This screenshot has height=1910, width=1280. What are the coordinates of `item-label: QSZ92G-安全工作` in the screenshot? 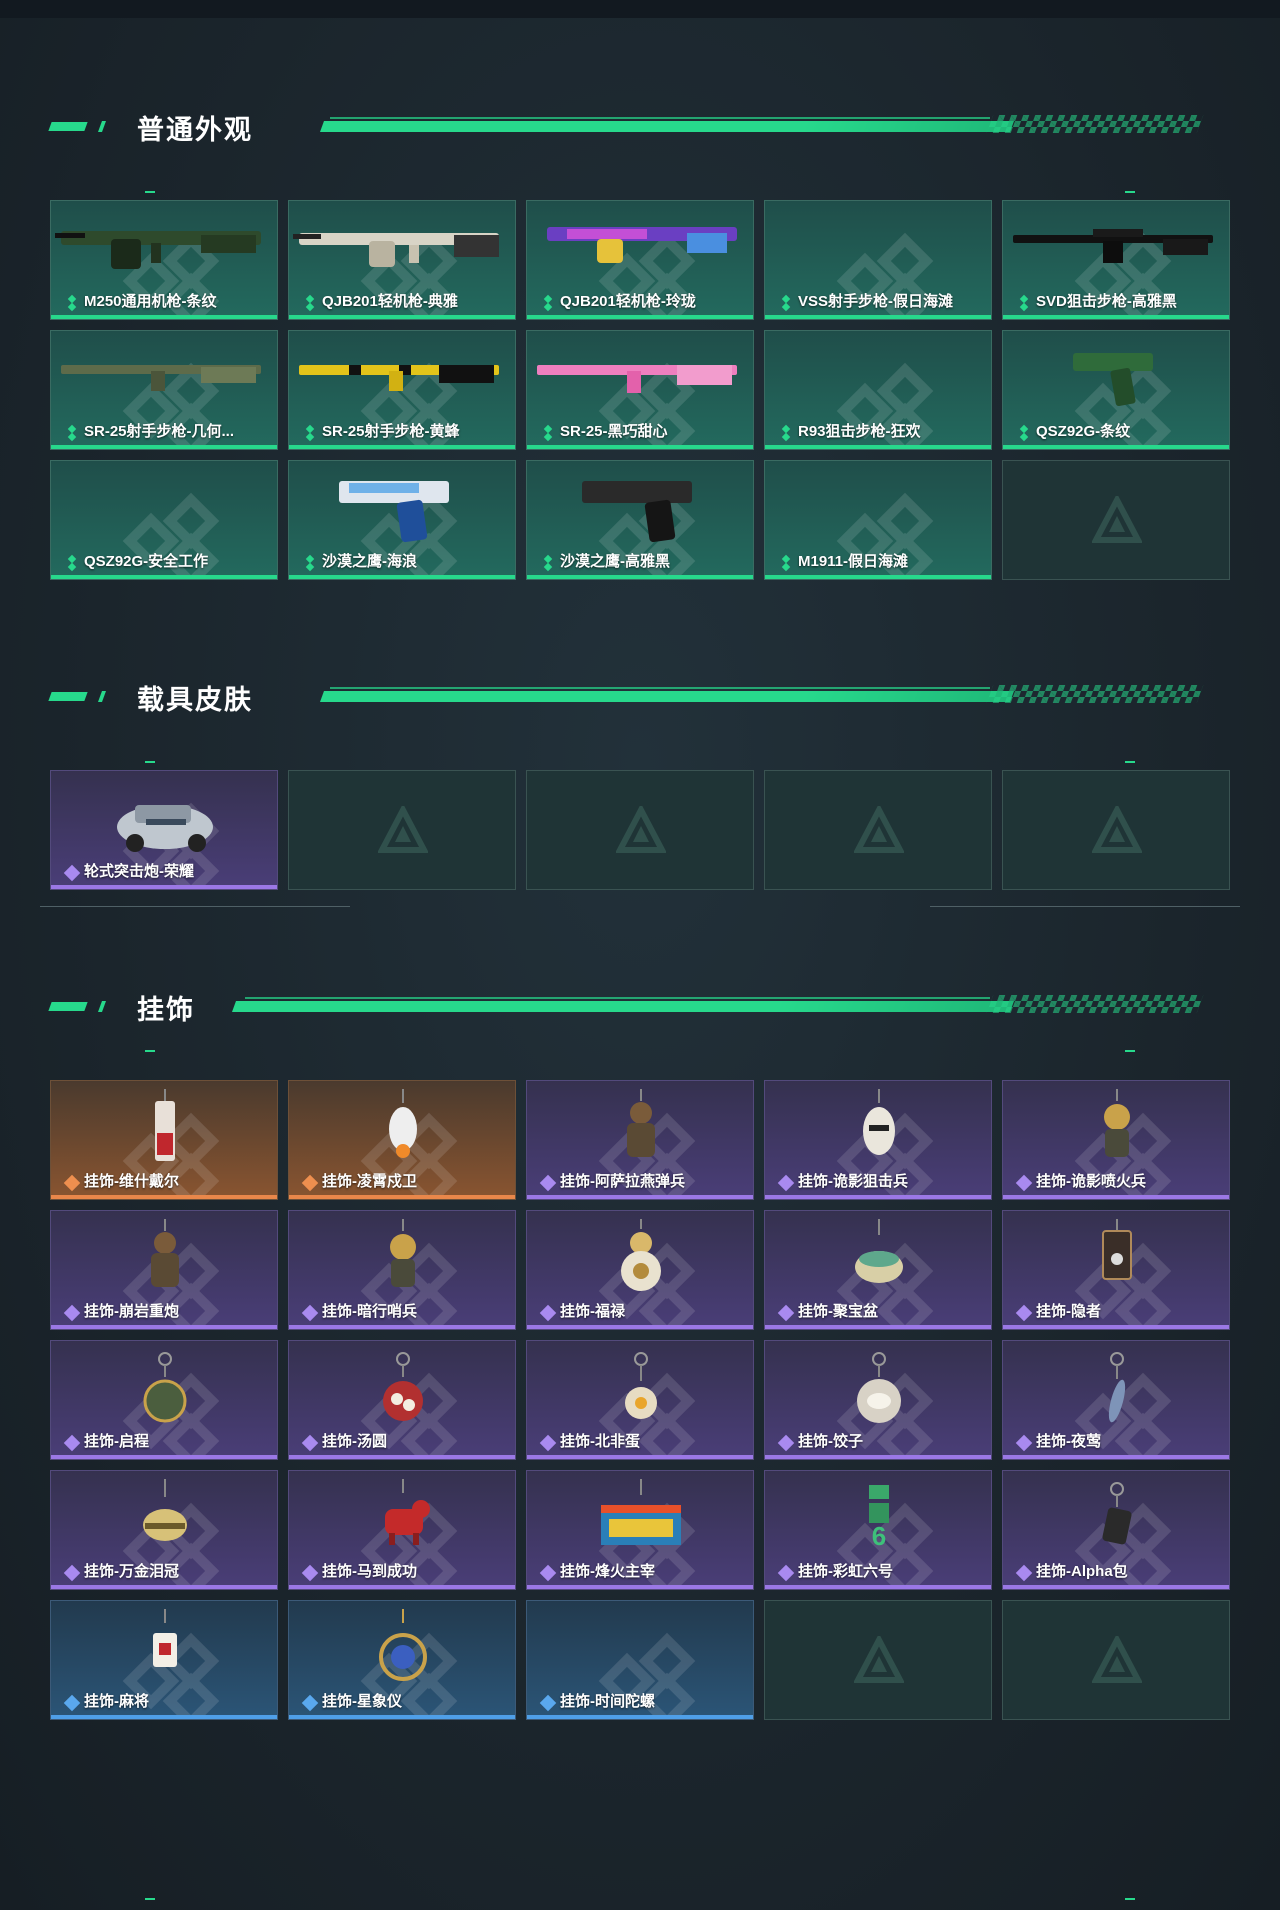 It's located at (146, 561).